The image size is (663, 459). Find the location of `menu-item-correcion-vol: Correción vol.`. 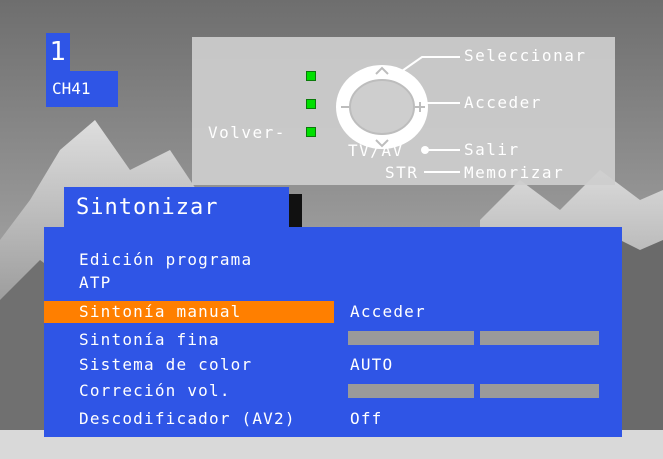

menu-item-correcion-vol: Correción vol. is located at coordinates (189, 391).